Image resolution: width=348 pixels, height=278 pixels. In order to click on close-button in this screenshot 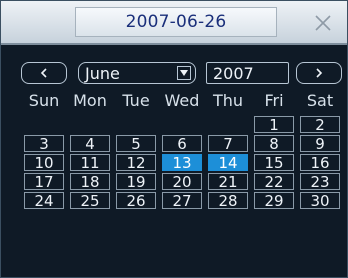, I will do `click(323, 23)`.